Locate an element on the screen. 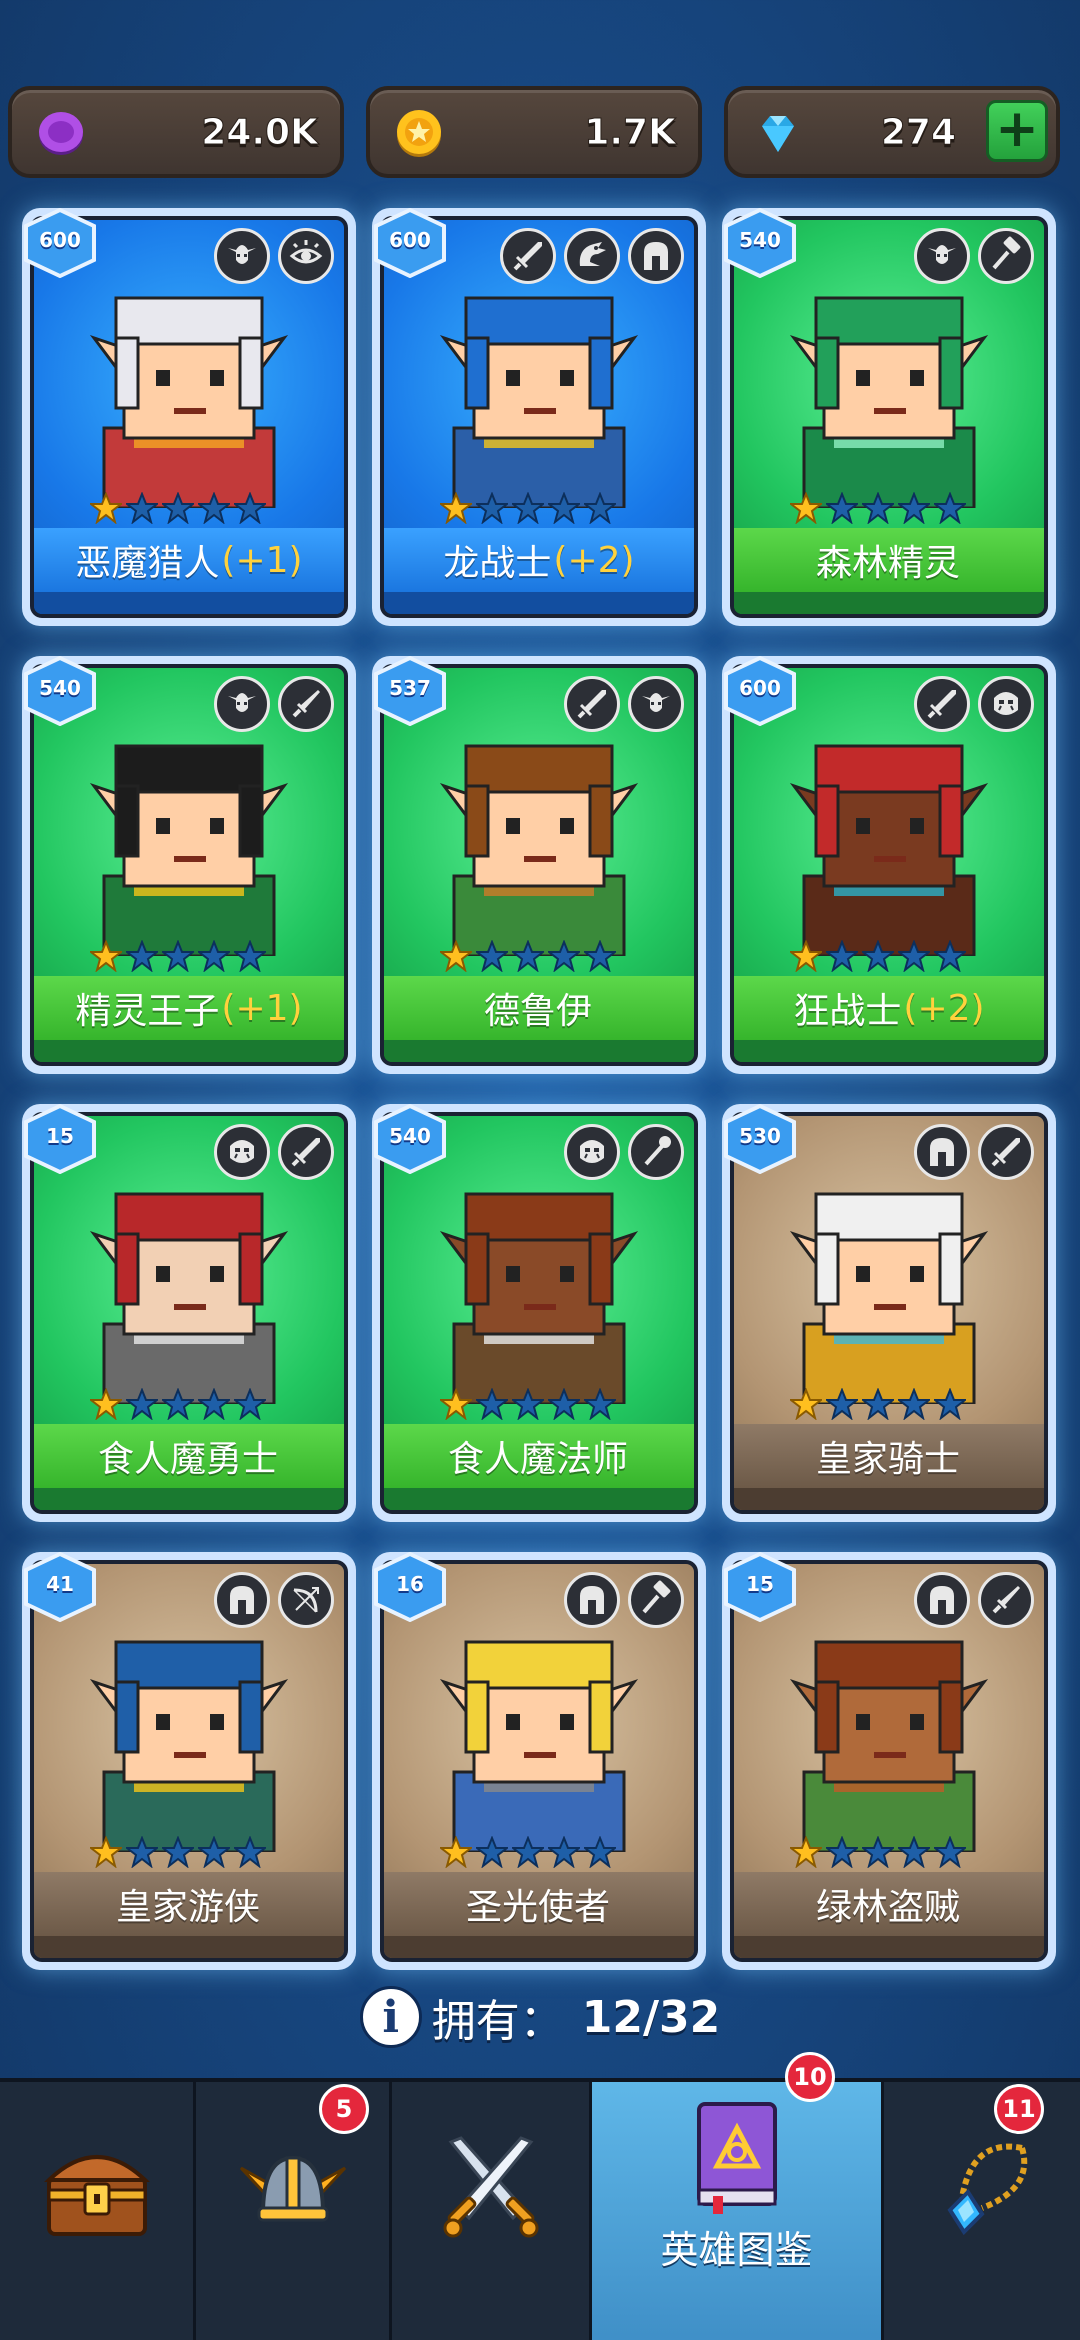  hero-card: 恶魔猎人 (+1) 600 is located at coordinates (189, 417).